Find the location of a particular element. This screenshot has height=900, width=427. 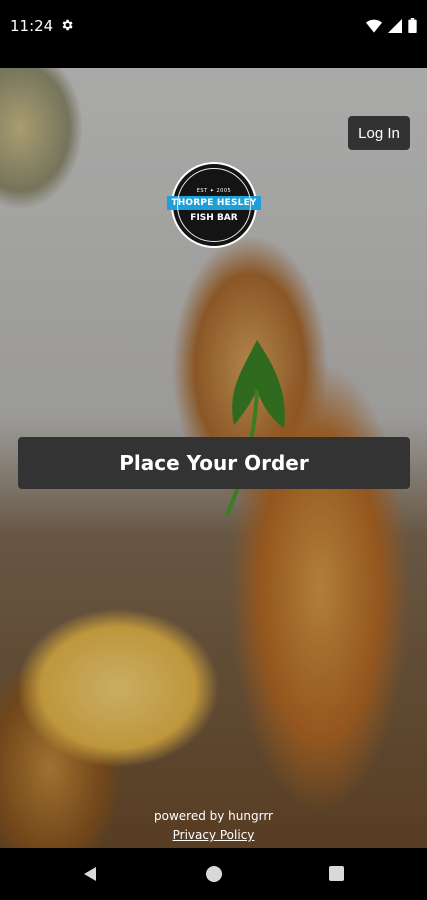

home-icon is located at coordinates (214, 874).